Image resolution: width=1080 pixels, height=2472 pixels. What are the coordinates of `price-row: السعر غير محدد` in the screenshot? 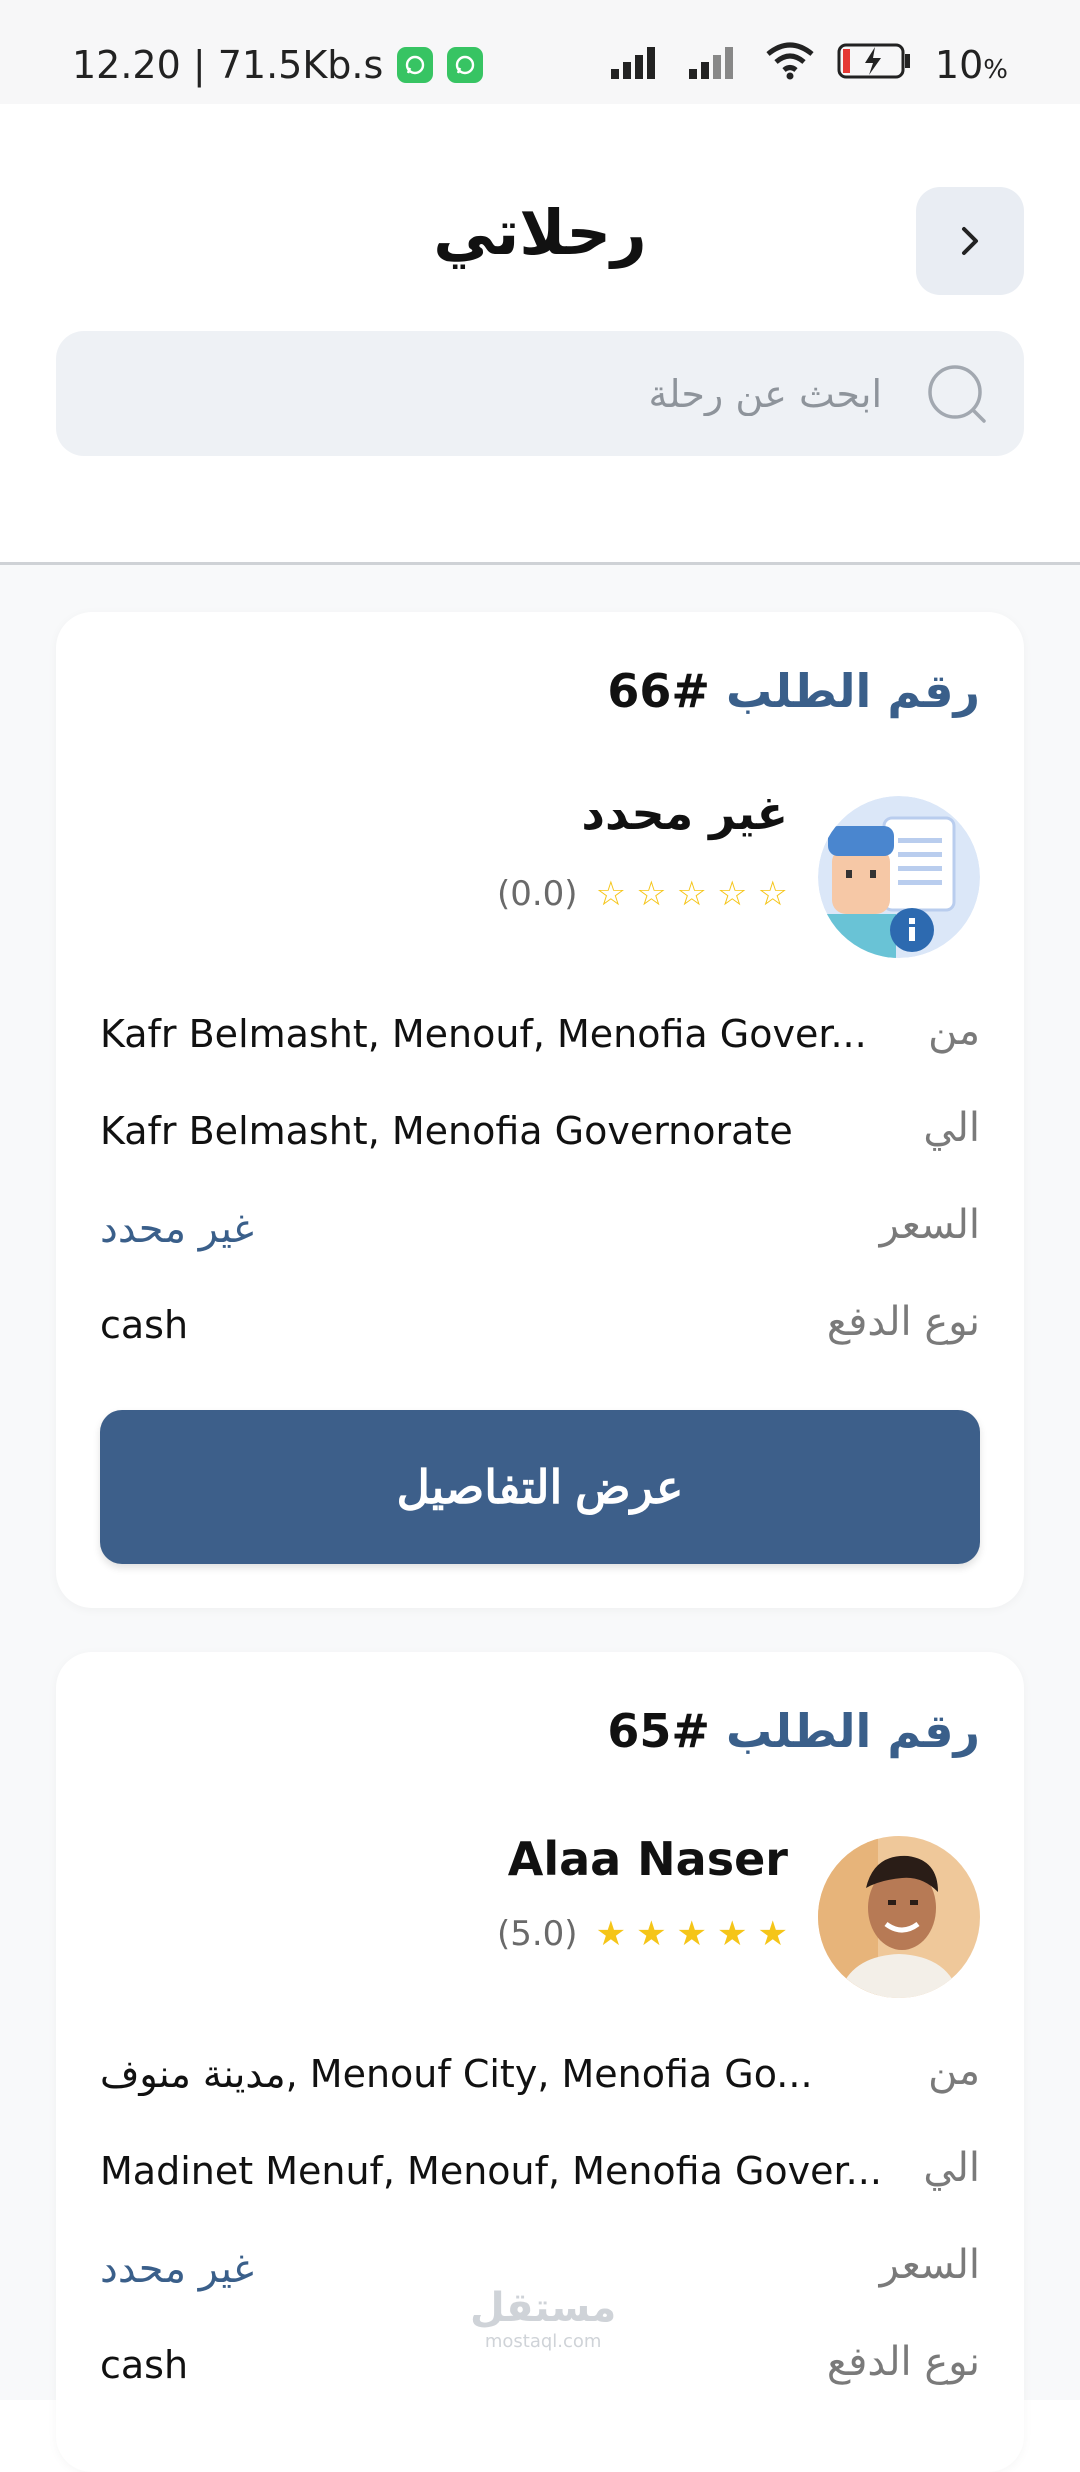 It's located at (540, 1232).